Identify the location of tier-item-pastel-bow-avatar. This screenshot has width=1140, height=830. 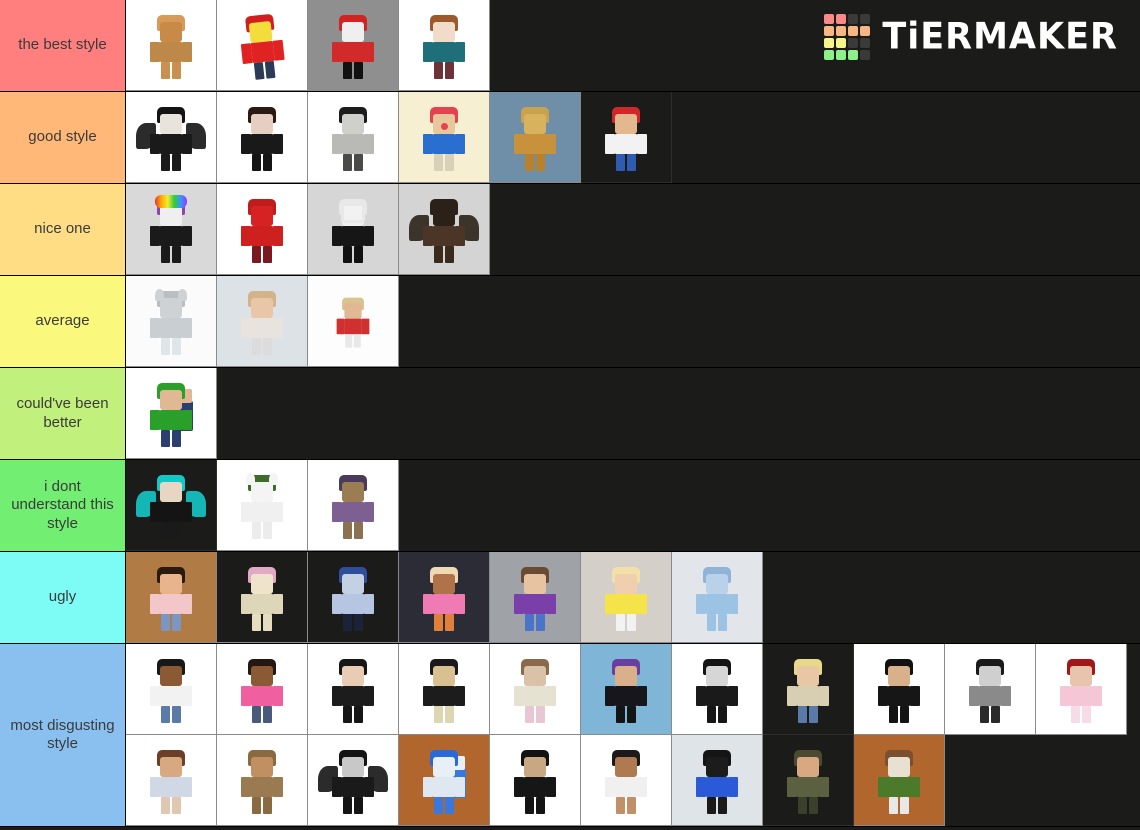
(535, 689).